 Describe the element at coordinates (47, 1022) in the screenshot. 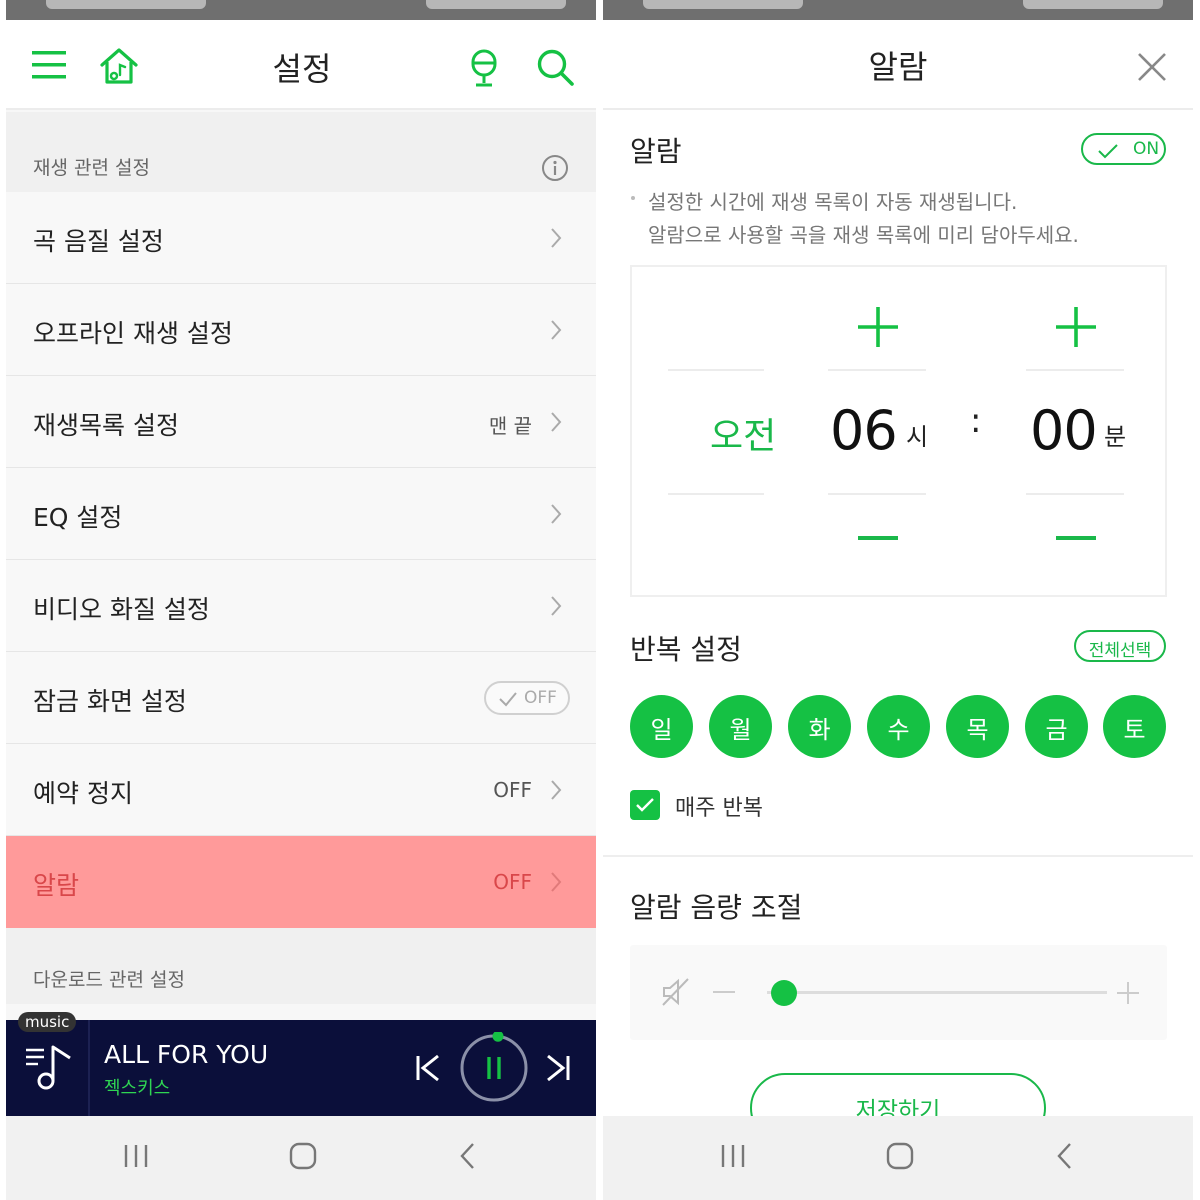

I see `music-tag: music` at that location.